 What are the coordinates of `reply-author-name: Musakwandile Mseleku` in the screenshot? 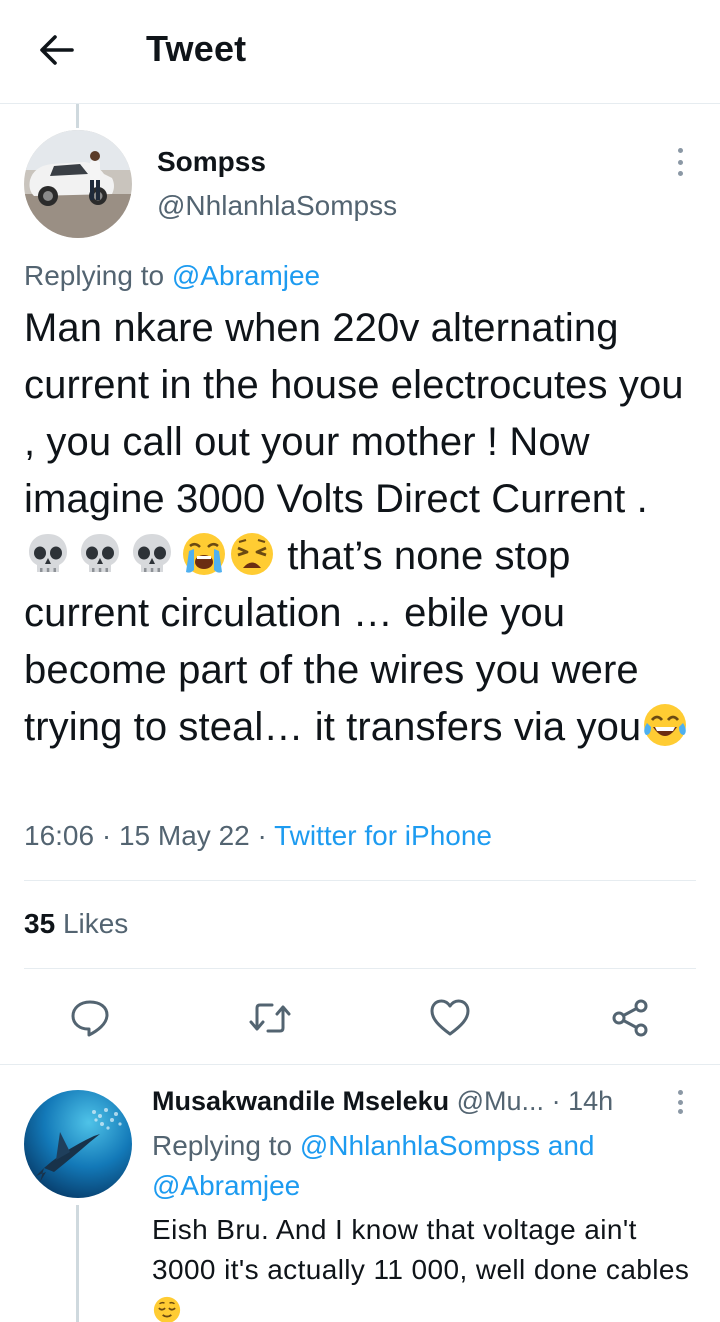 It's located at (300, 1101).